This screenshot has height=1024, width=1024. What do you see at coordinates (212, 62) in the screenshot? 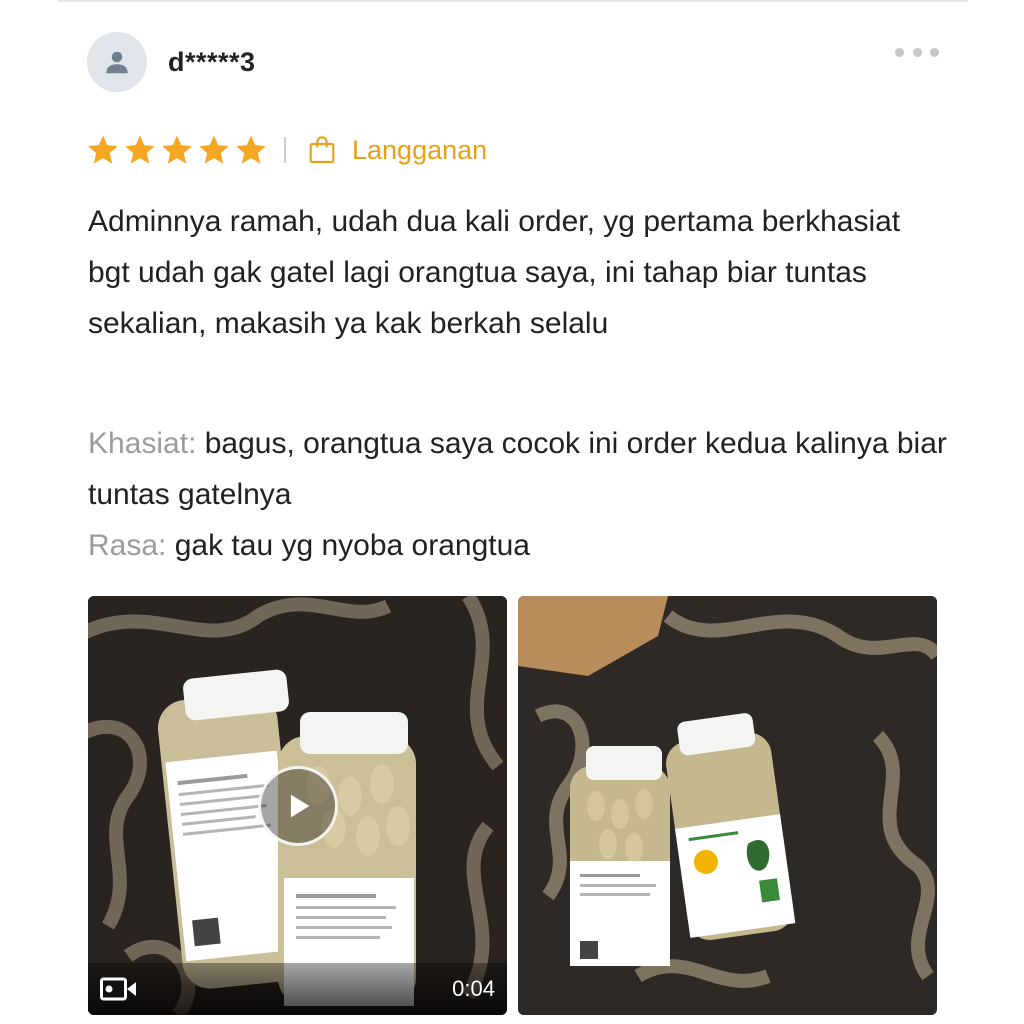
I see `reviewer-name: d*****3` at bounding box center [212, 62].